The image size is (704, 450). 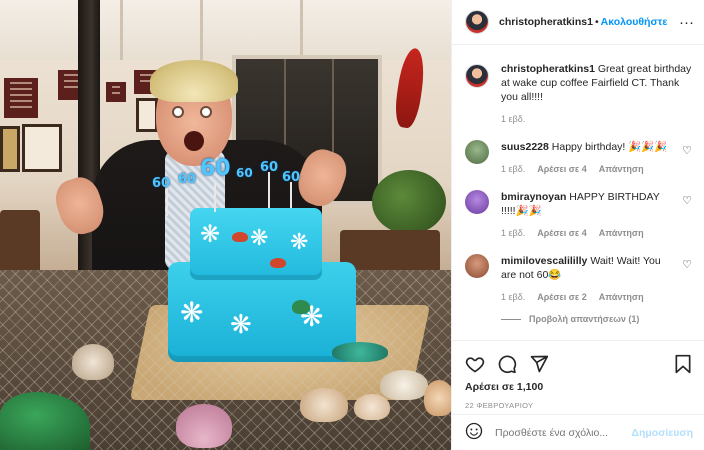 What do you see at coordinates (194, 81) in the screenshot?
I see `person-hair` at bounding box center [194, 81].